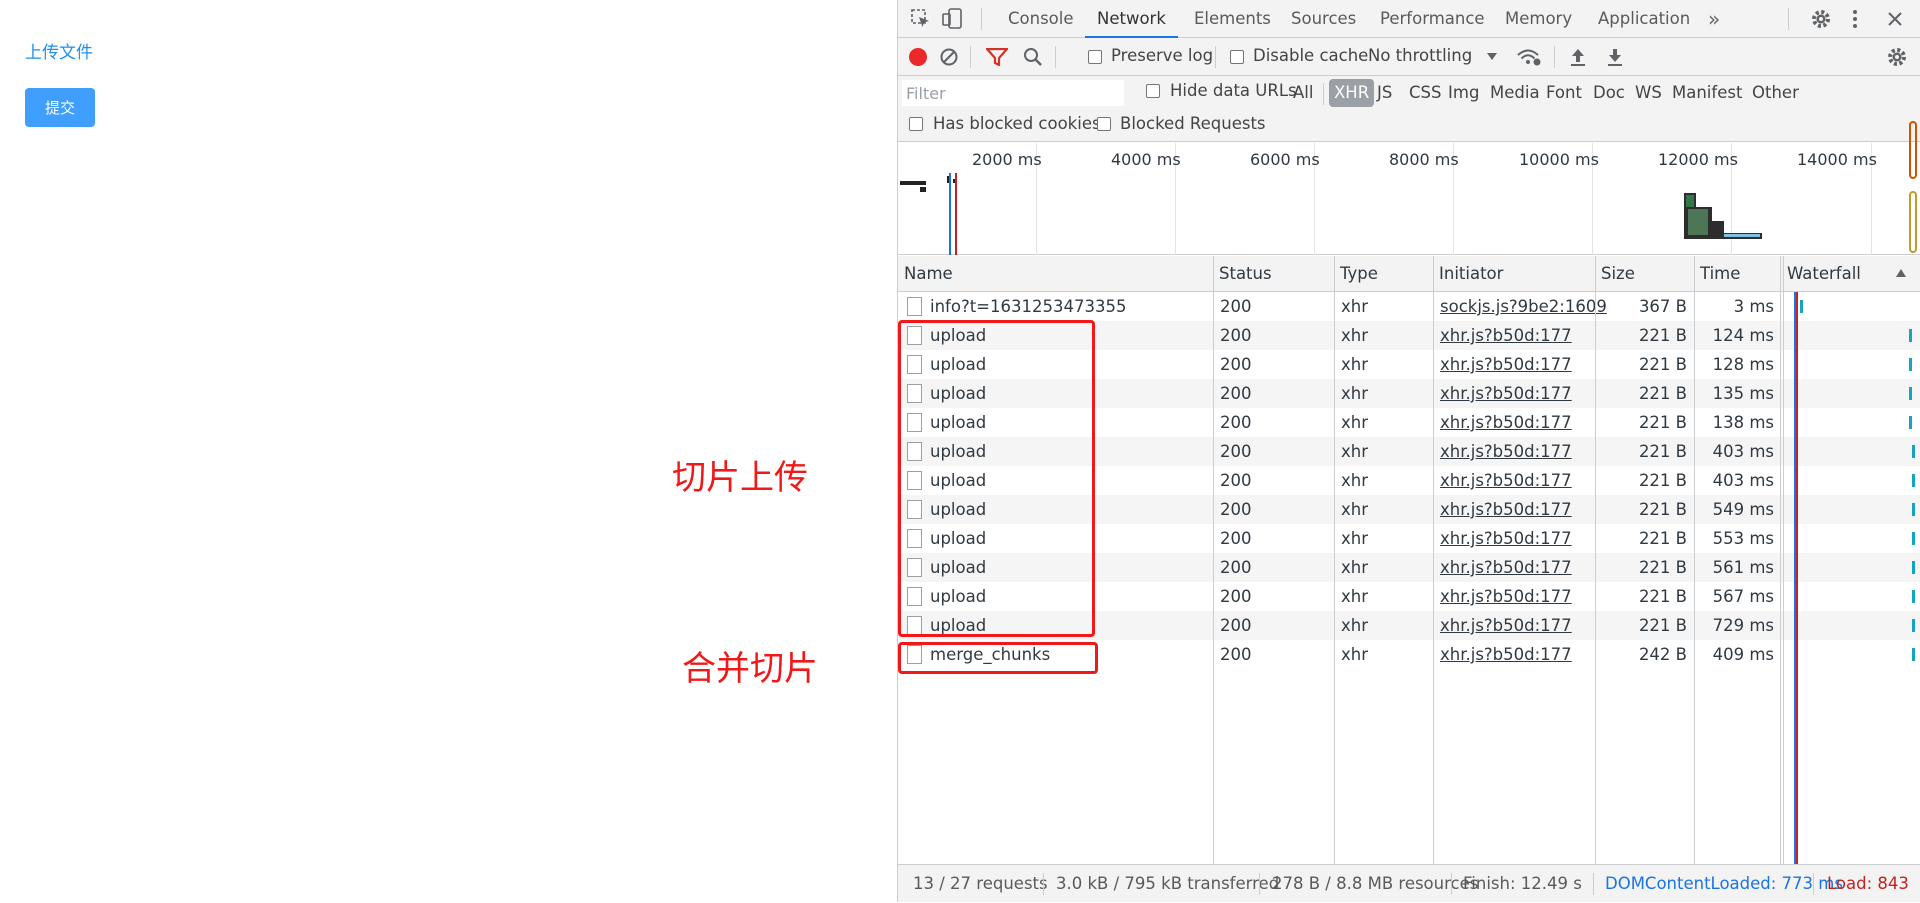 The width and height of the screenshot is (1920, 903). What do you see at coordinates (1753, 306) in the screenshot?
I see `cell-time: 3 ms` at bounding box center [1753, 306].